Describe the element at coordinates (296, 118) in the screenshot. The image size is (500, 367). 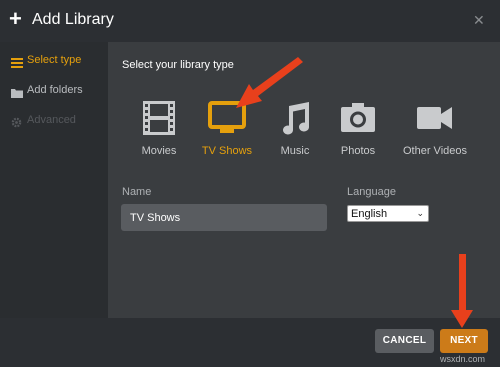
I see `music-note-icon` at that location.